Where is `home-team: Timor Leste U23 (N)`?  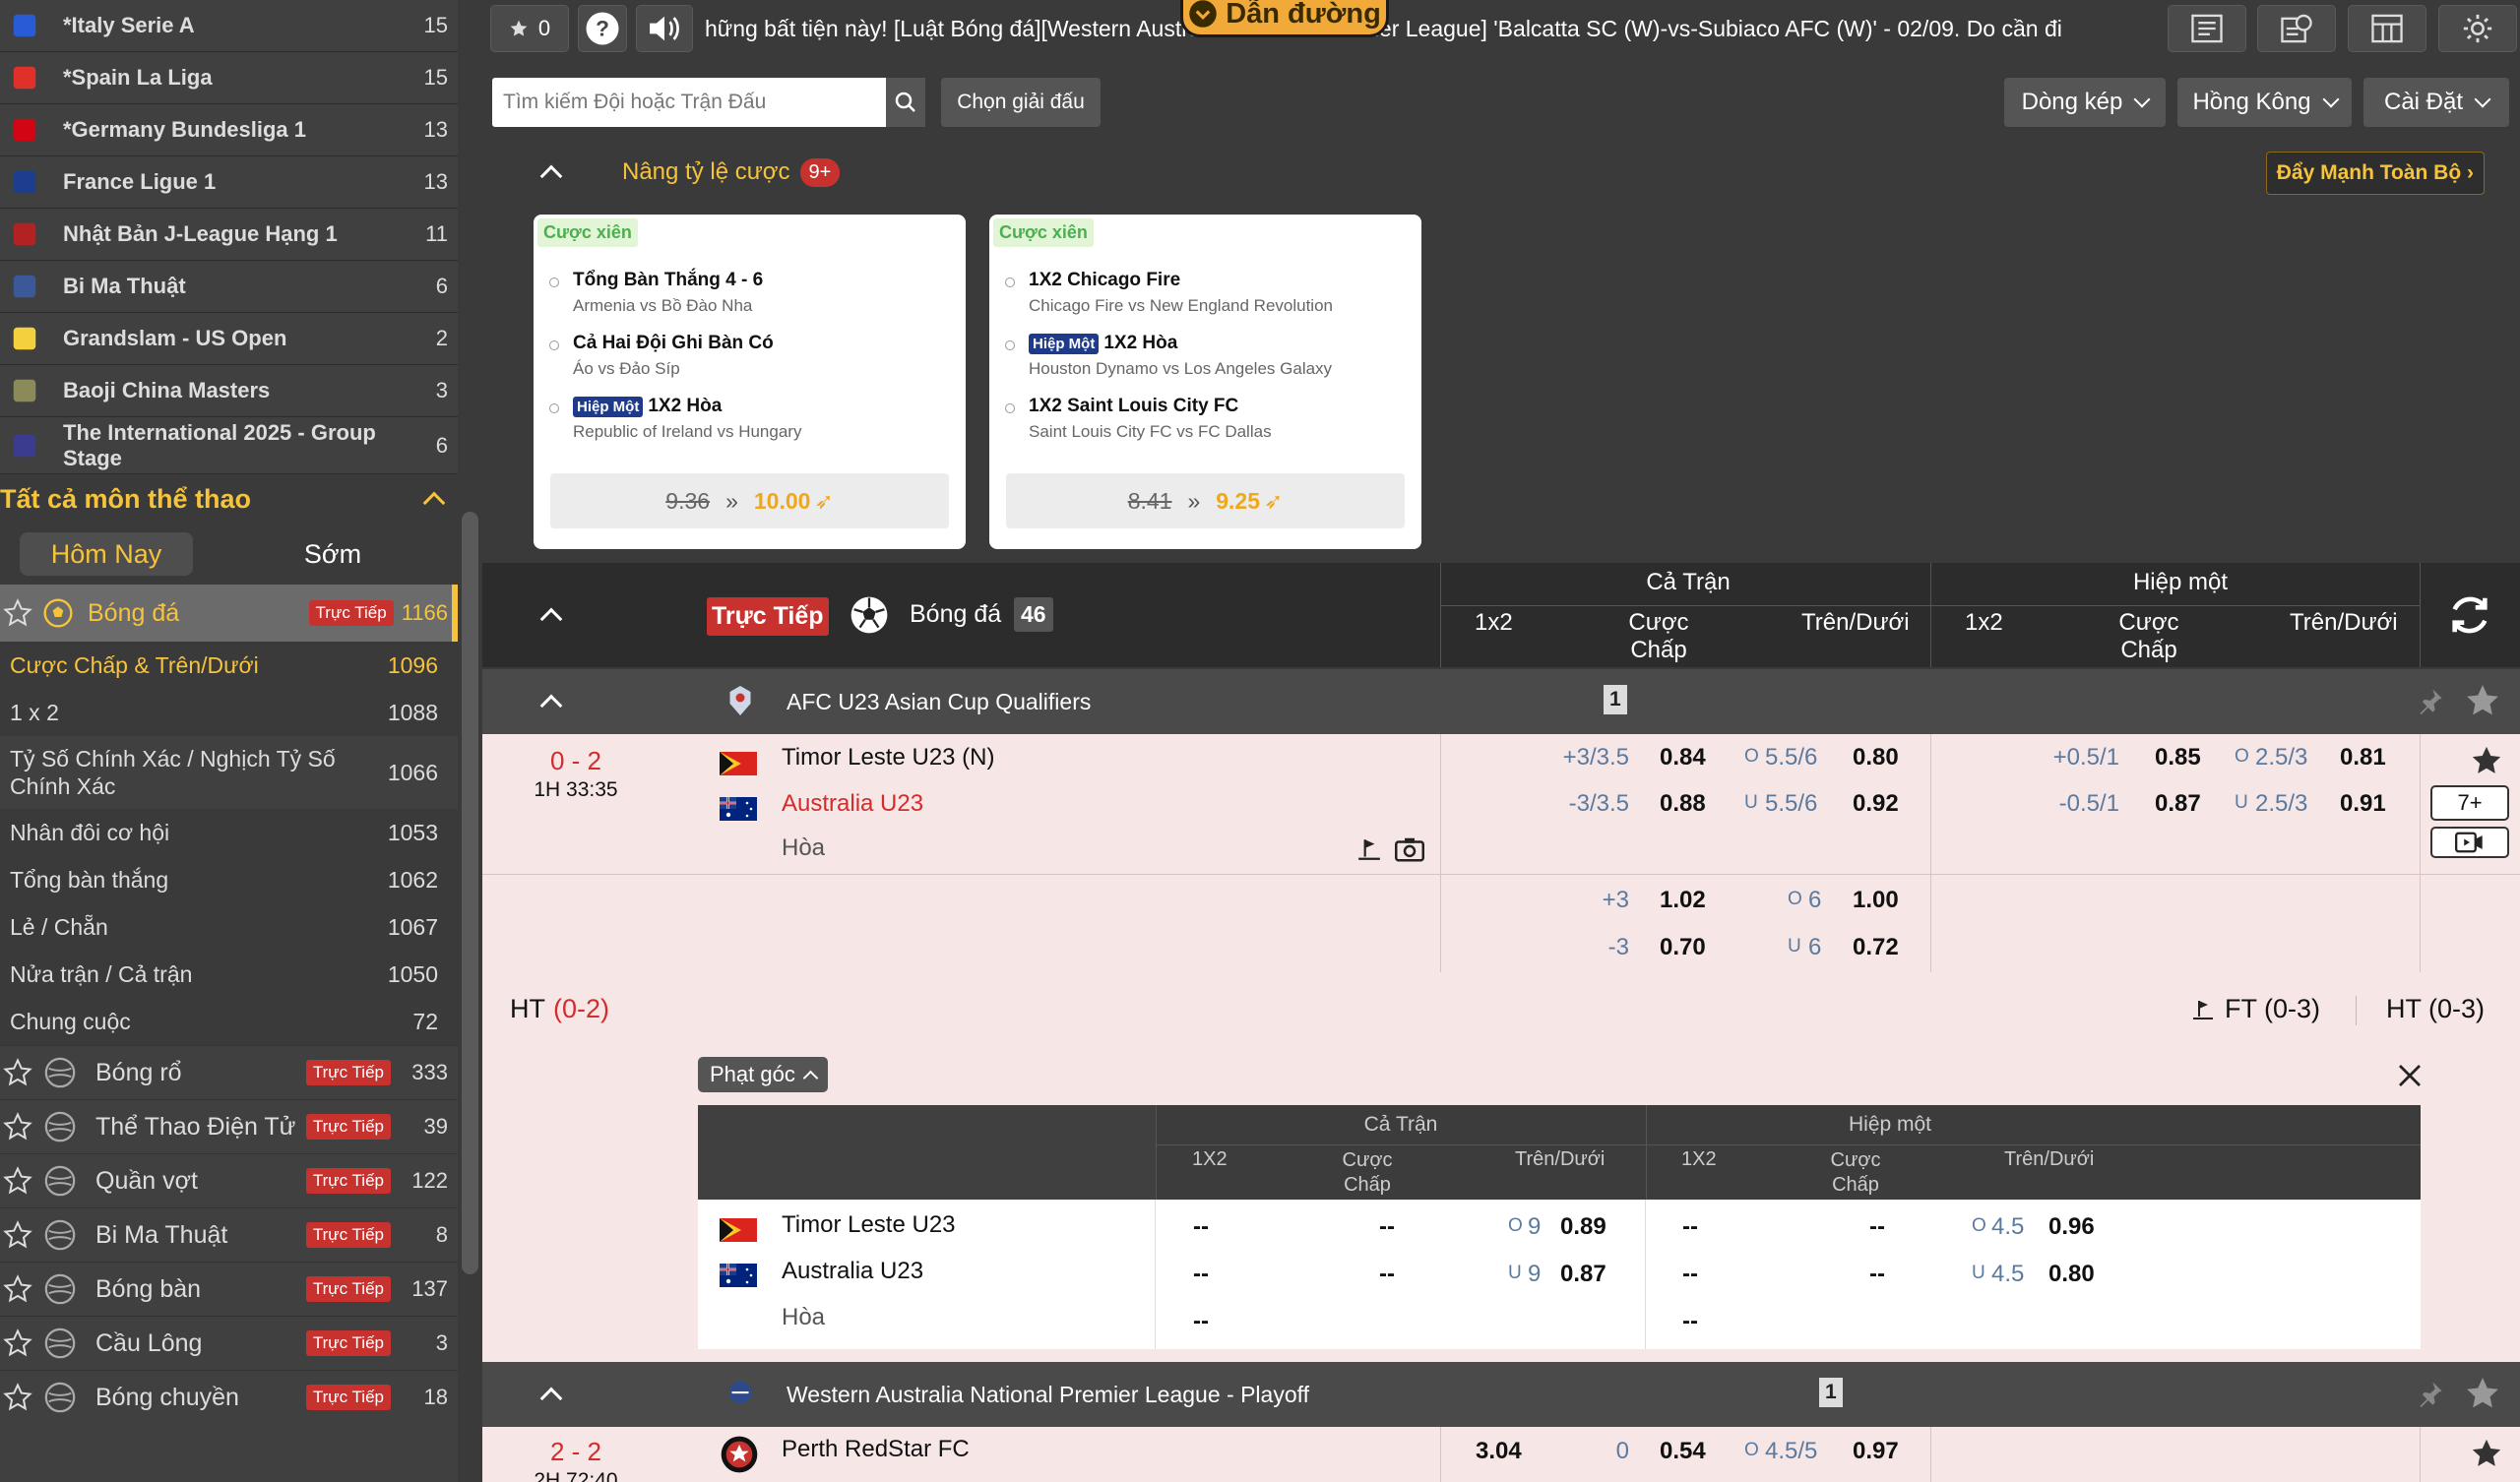 home-team: Timor Leste U23 (N) is located at coordinates (888, 758).